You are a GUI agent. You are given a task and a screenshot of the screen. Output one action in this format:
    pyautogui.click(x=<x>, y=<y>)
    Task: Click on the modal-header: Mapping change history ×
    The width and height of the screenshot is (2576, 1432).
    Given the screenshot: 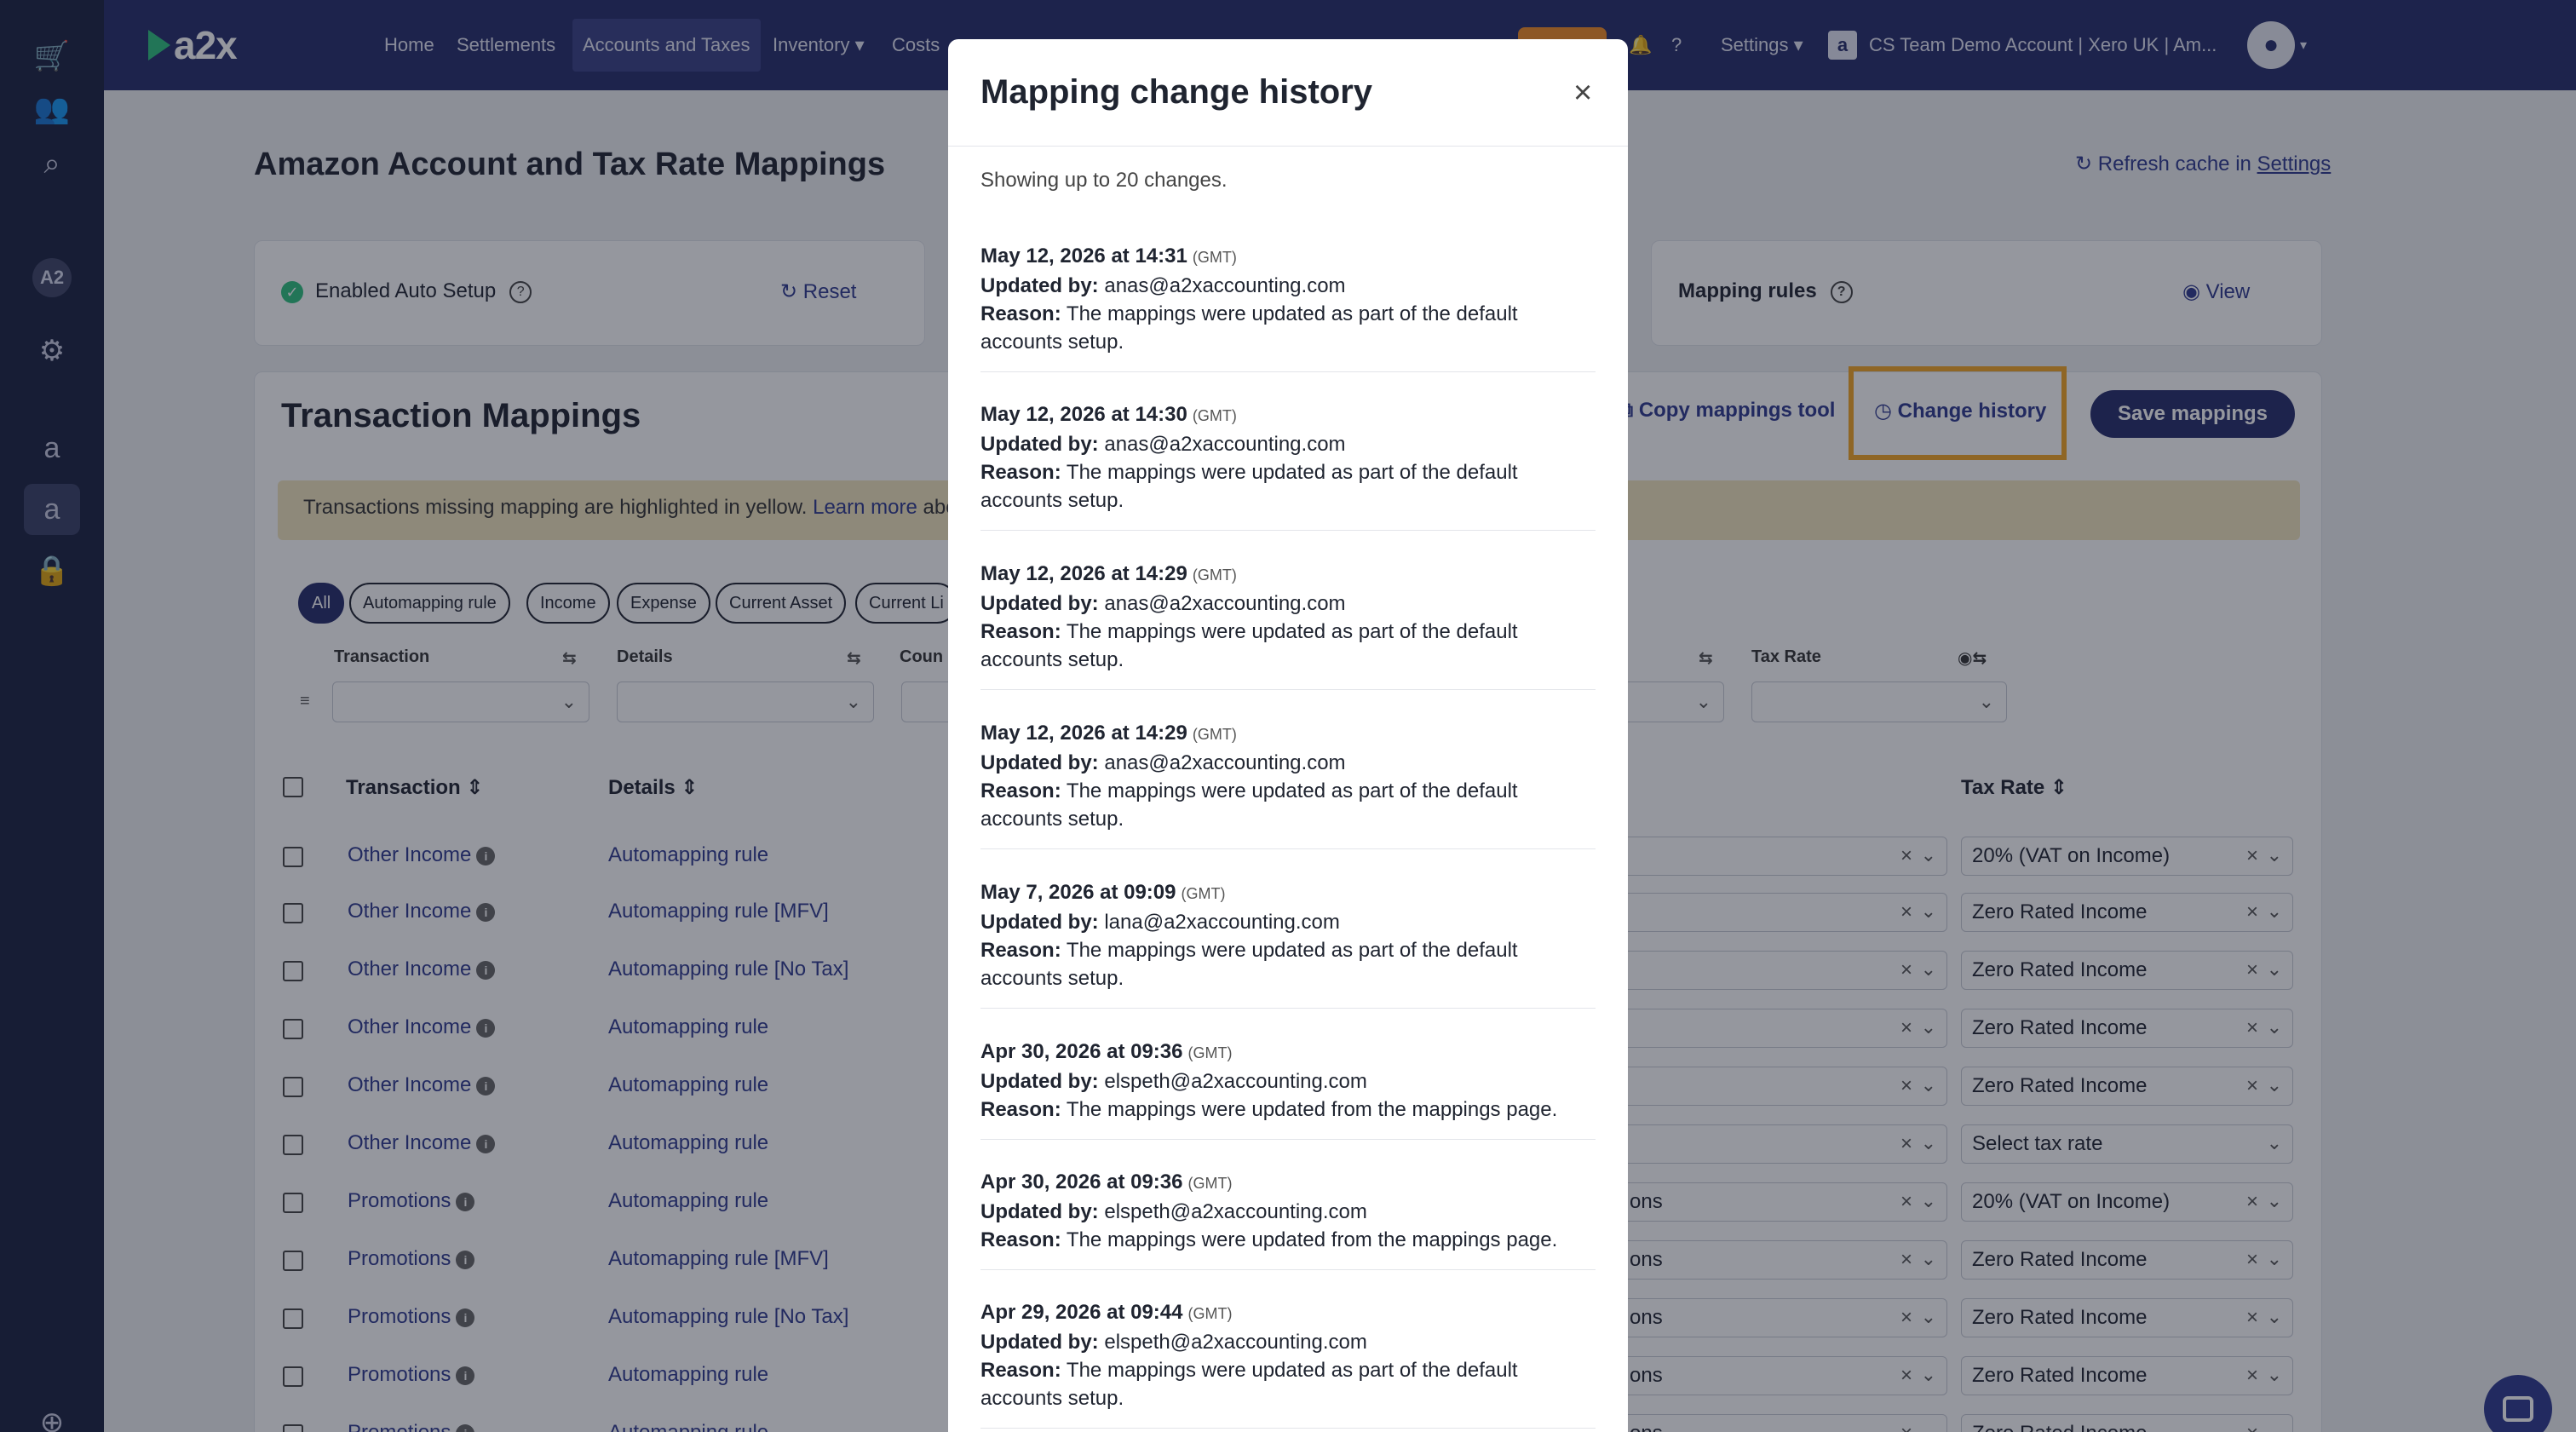 What is the action you would take?
    pyautogui.click(x=1288, y=93)
    